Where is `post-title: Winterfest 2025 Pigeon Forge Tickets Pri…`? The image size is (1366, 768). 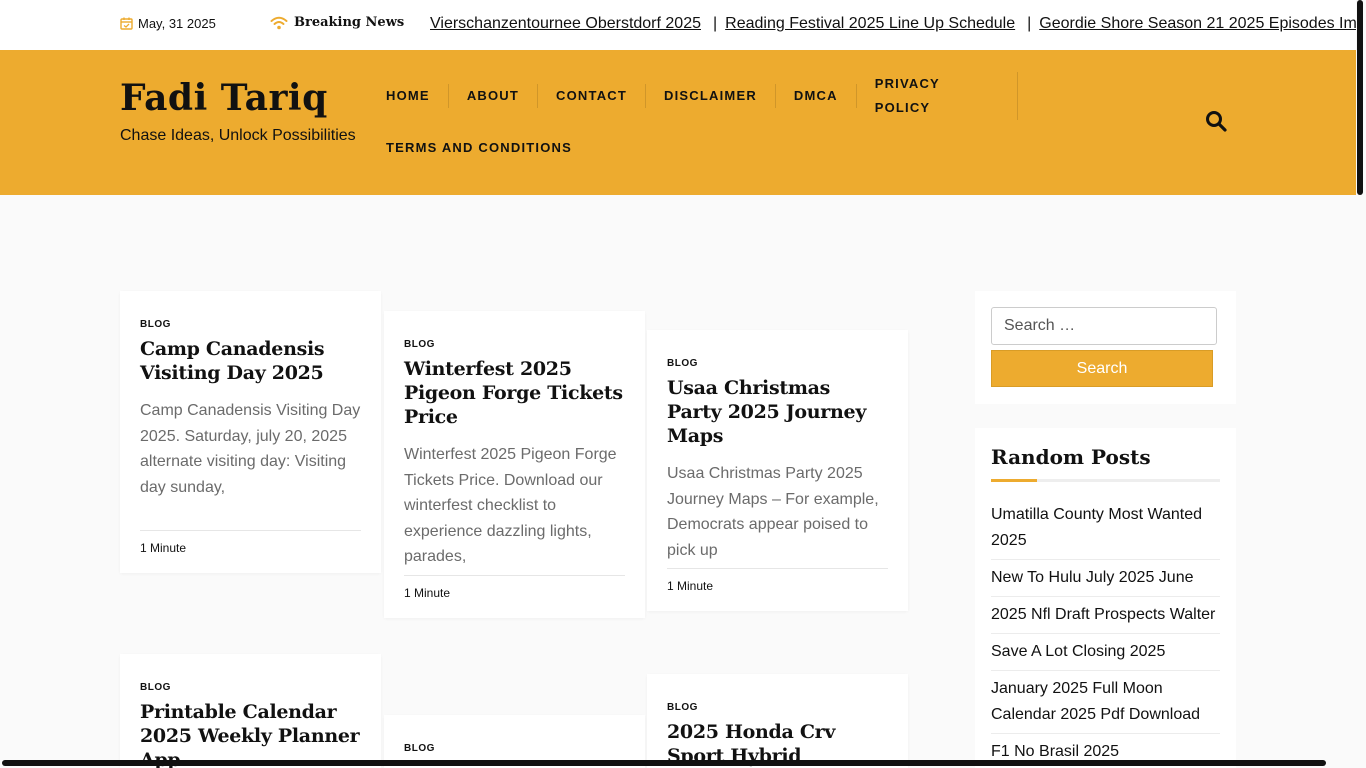
post-title: Winterfest 2025 Pigeon Forge Tickets Pri… is located at coordinates (514, 393).